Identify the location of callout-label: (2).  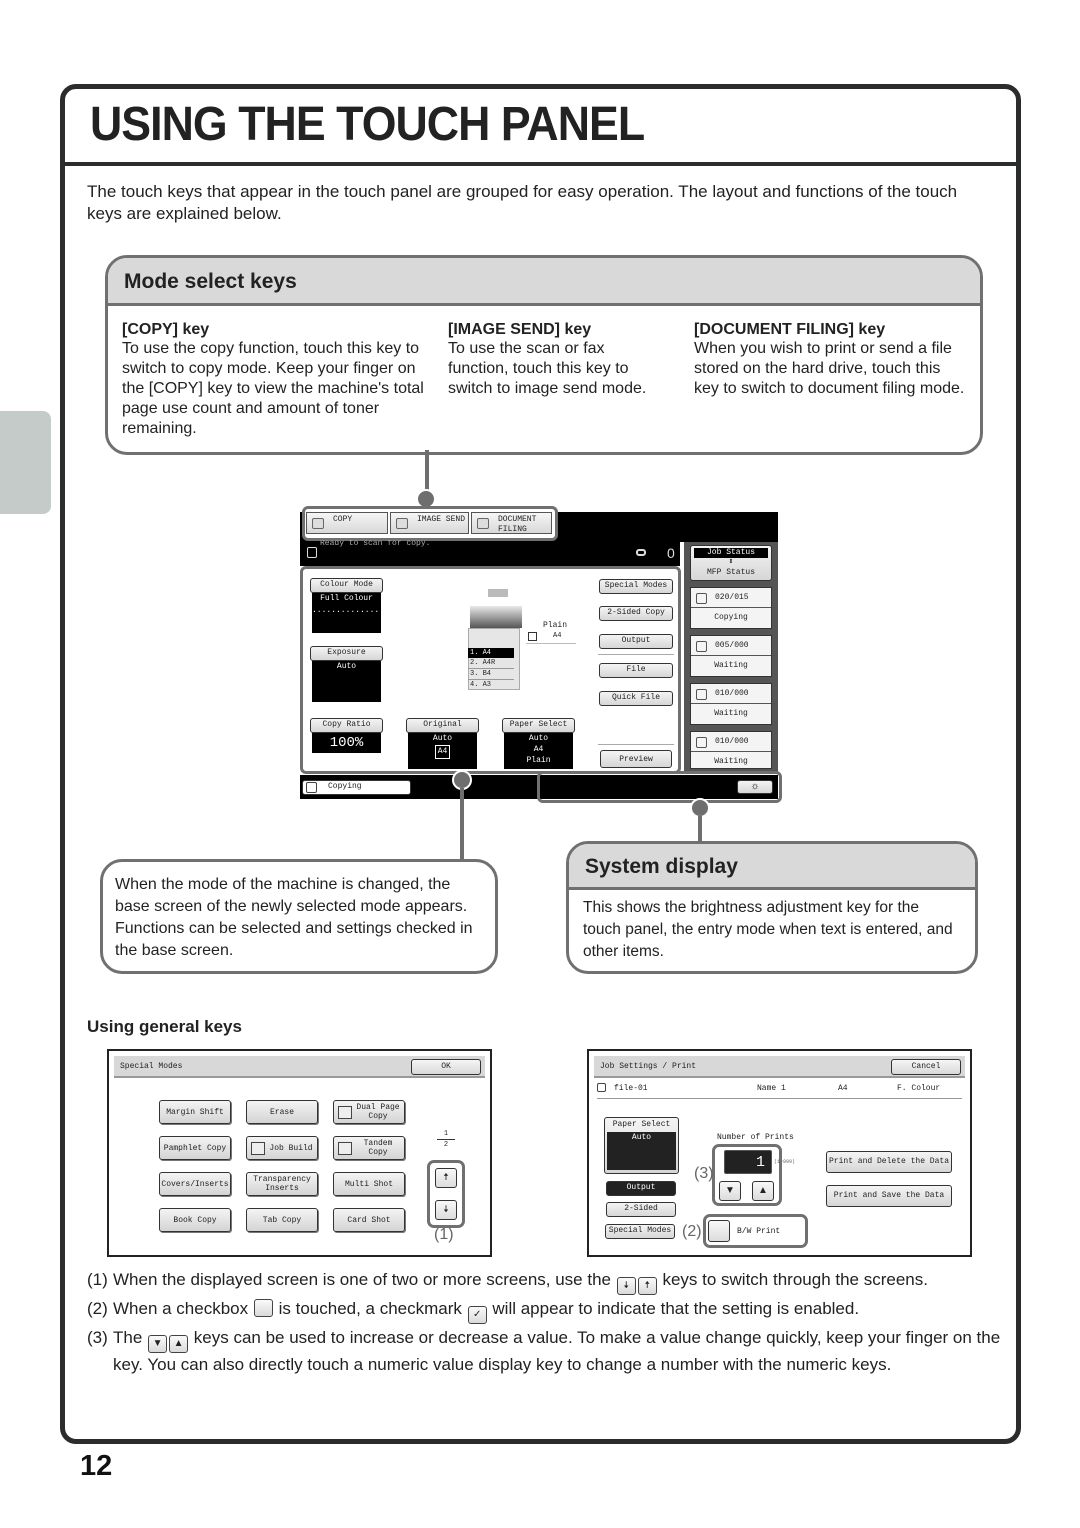
(692, 1231).